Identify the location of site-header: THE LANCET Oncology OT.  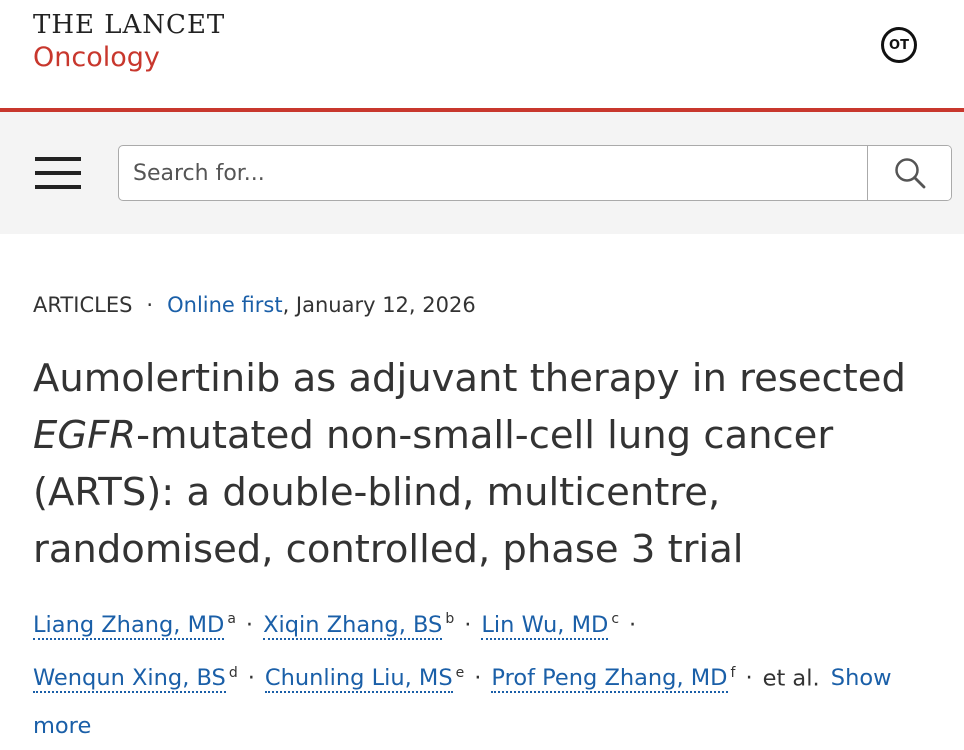
(482, 54).